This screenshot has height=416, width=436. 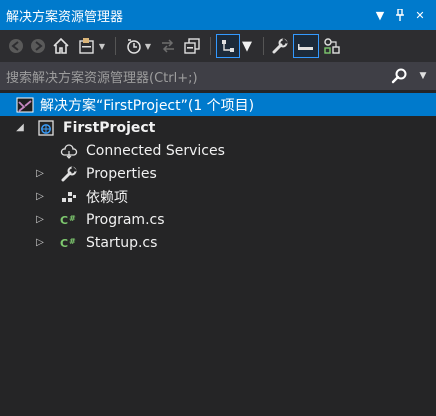 What do you see at coordinates (194, 76) in the screenshot?
I see `search-input: 搜索解决方案资源管理器(Ctrl+;)` at bounding box center [194, 76].